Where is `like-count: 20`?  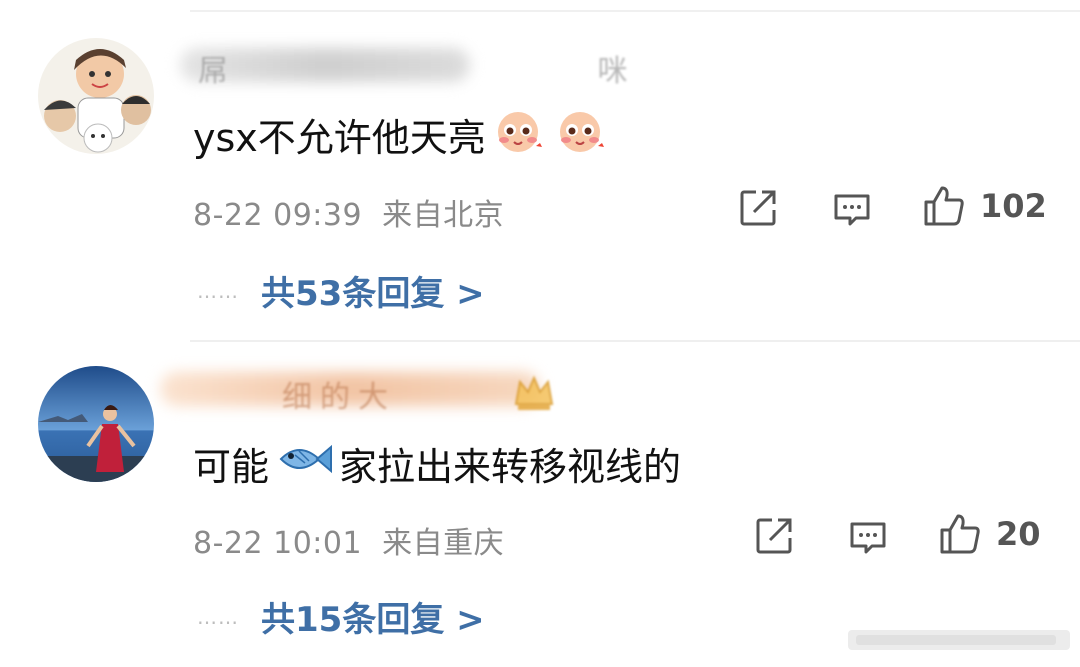
like-count: 20 is located at coordinates (1018, 534).